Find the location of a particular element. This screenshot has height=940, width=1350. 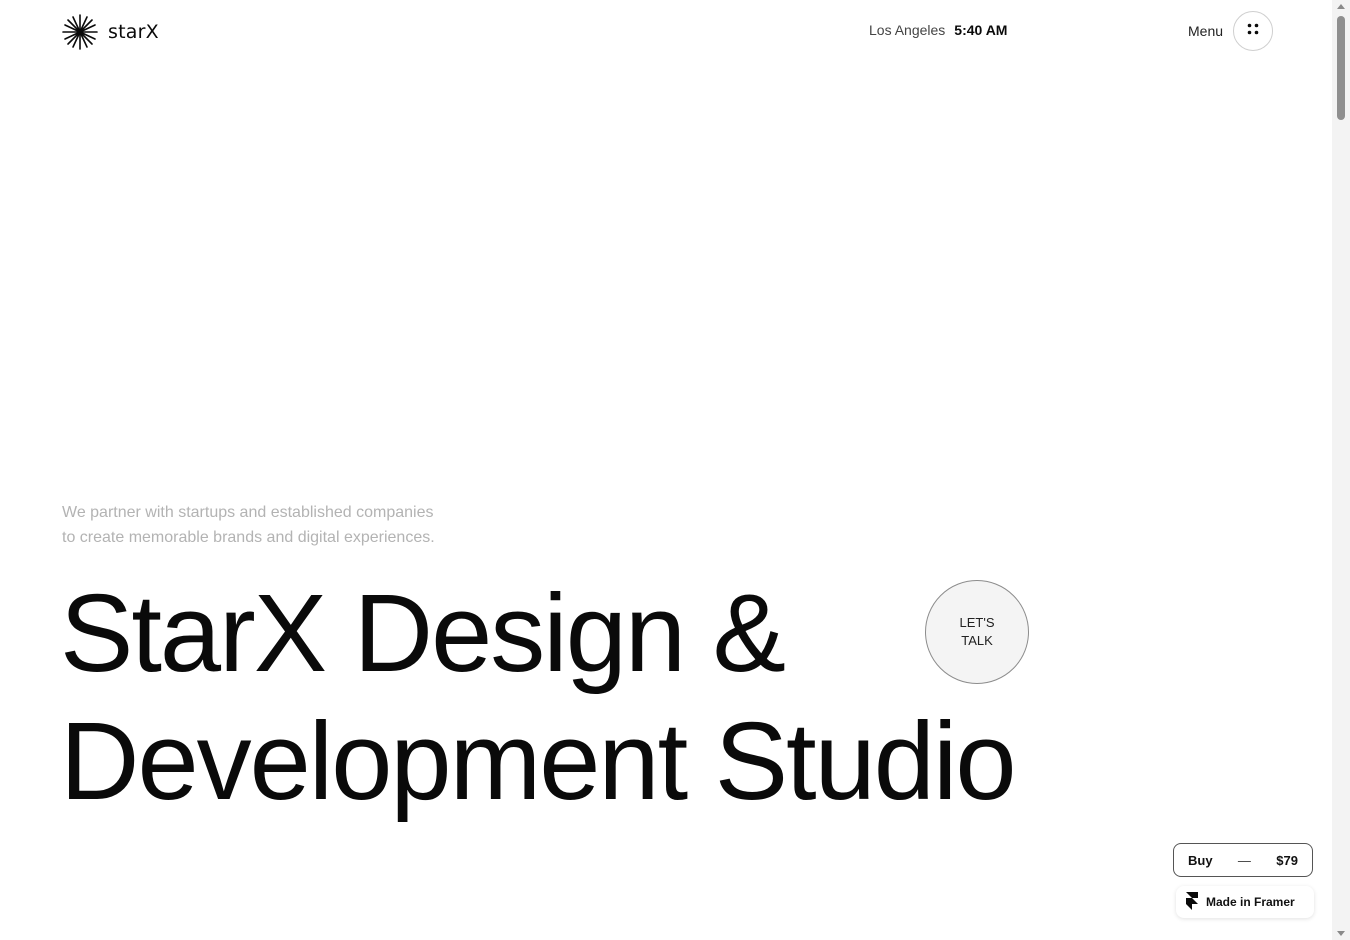

four-dots-icon is located at coordinates (1253, 31).